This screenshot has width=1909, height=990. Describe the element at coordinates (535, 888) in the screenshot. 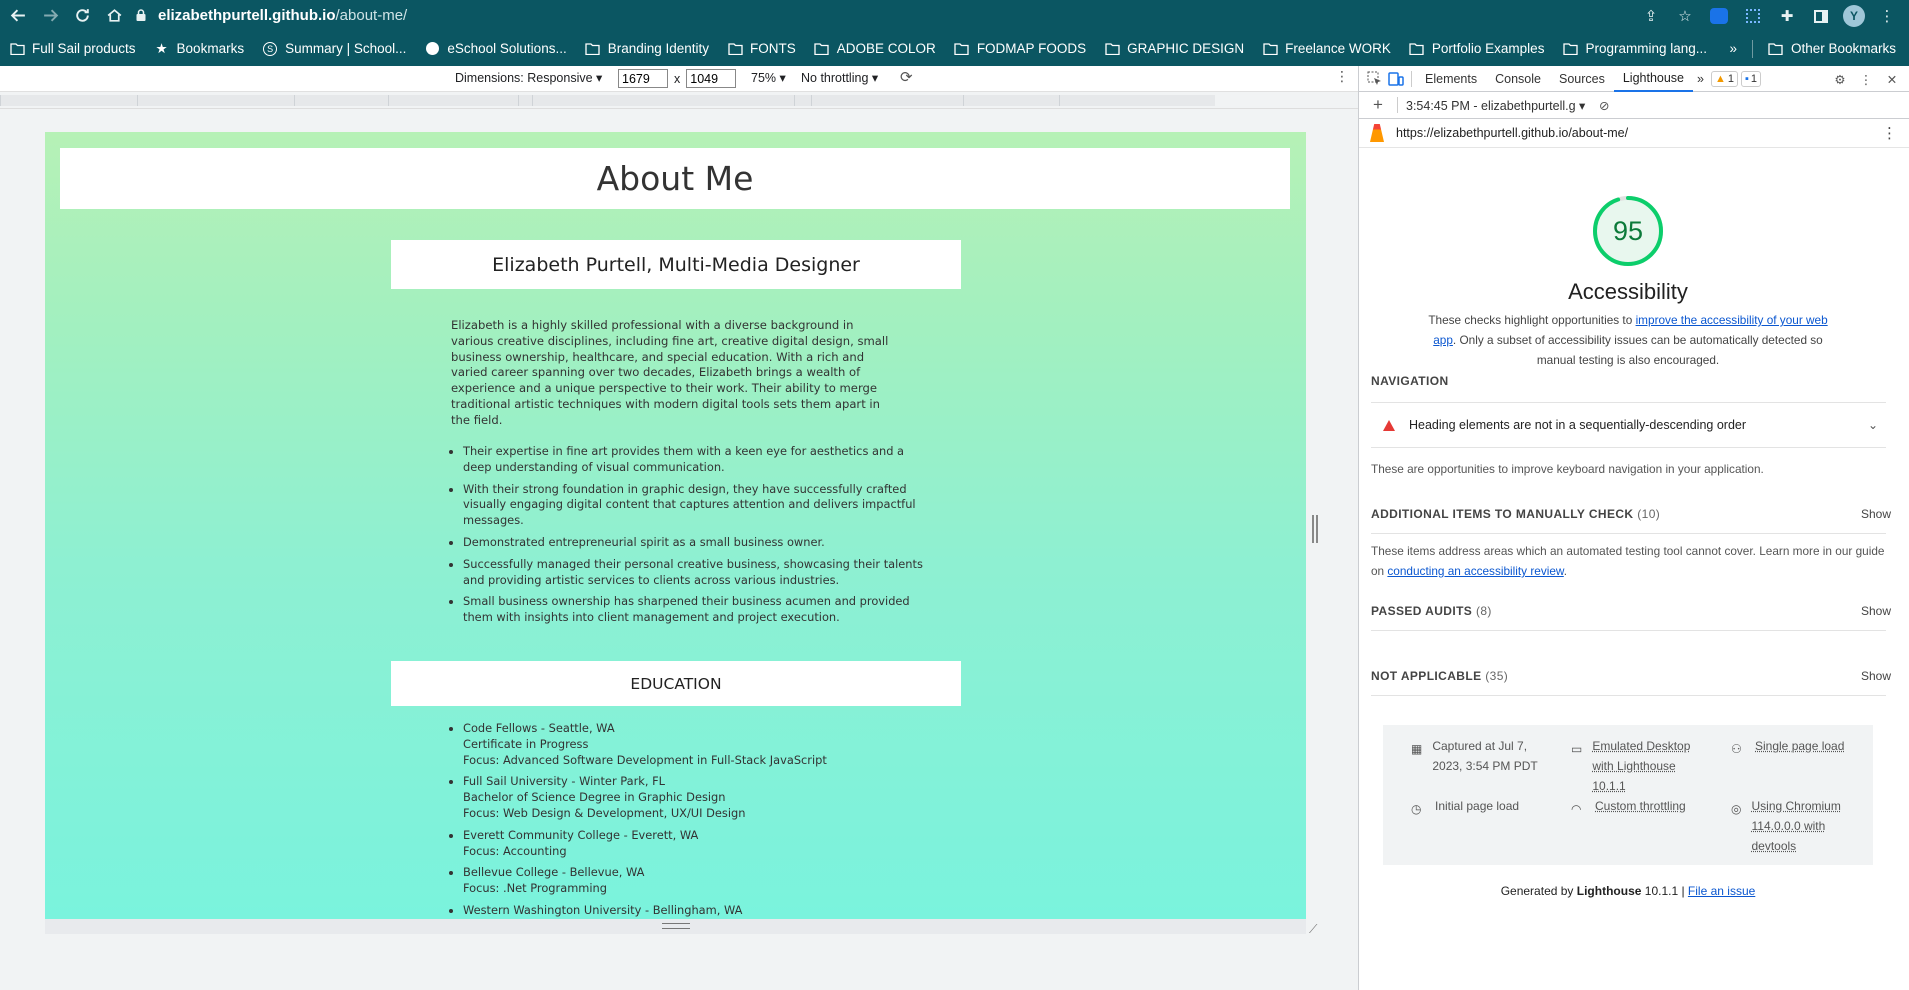

I see `focus: Focus: .Net Programming` at that location.